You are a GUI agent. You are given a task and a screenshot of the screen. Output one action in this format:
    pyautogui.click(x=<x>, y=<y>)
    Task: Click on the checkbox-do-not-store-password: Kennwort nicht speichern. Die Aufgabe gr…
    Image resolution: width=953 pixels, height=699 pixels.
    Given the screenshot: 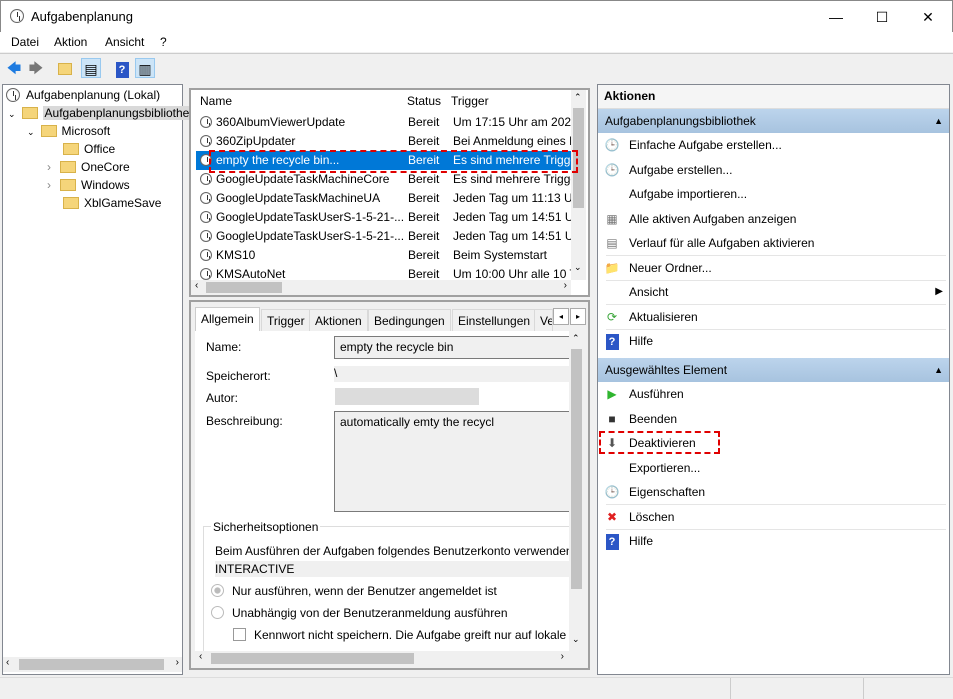 What is the action you would take?
    pyautogui.click(x=399, y=635)
    